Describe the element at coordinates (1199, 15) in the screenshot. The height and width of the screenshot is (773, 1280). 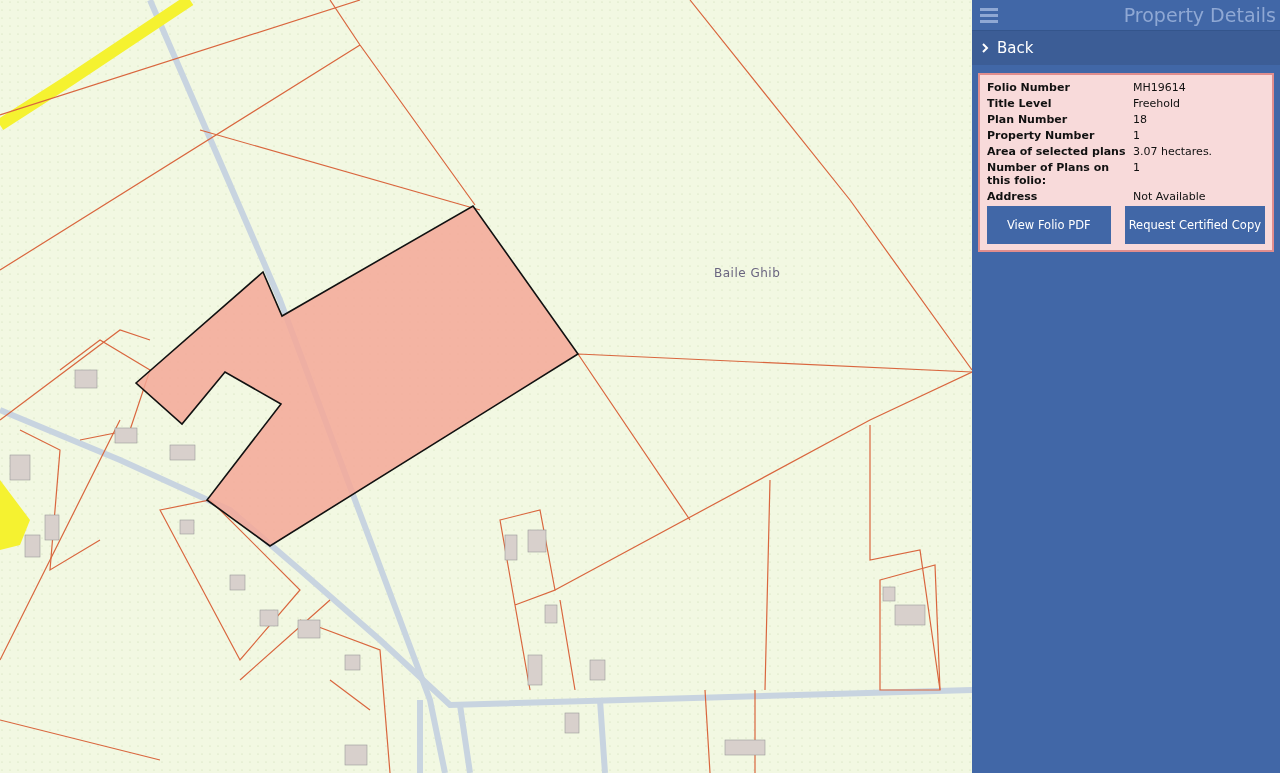
I see `panel-title: Property Details` at that location.